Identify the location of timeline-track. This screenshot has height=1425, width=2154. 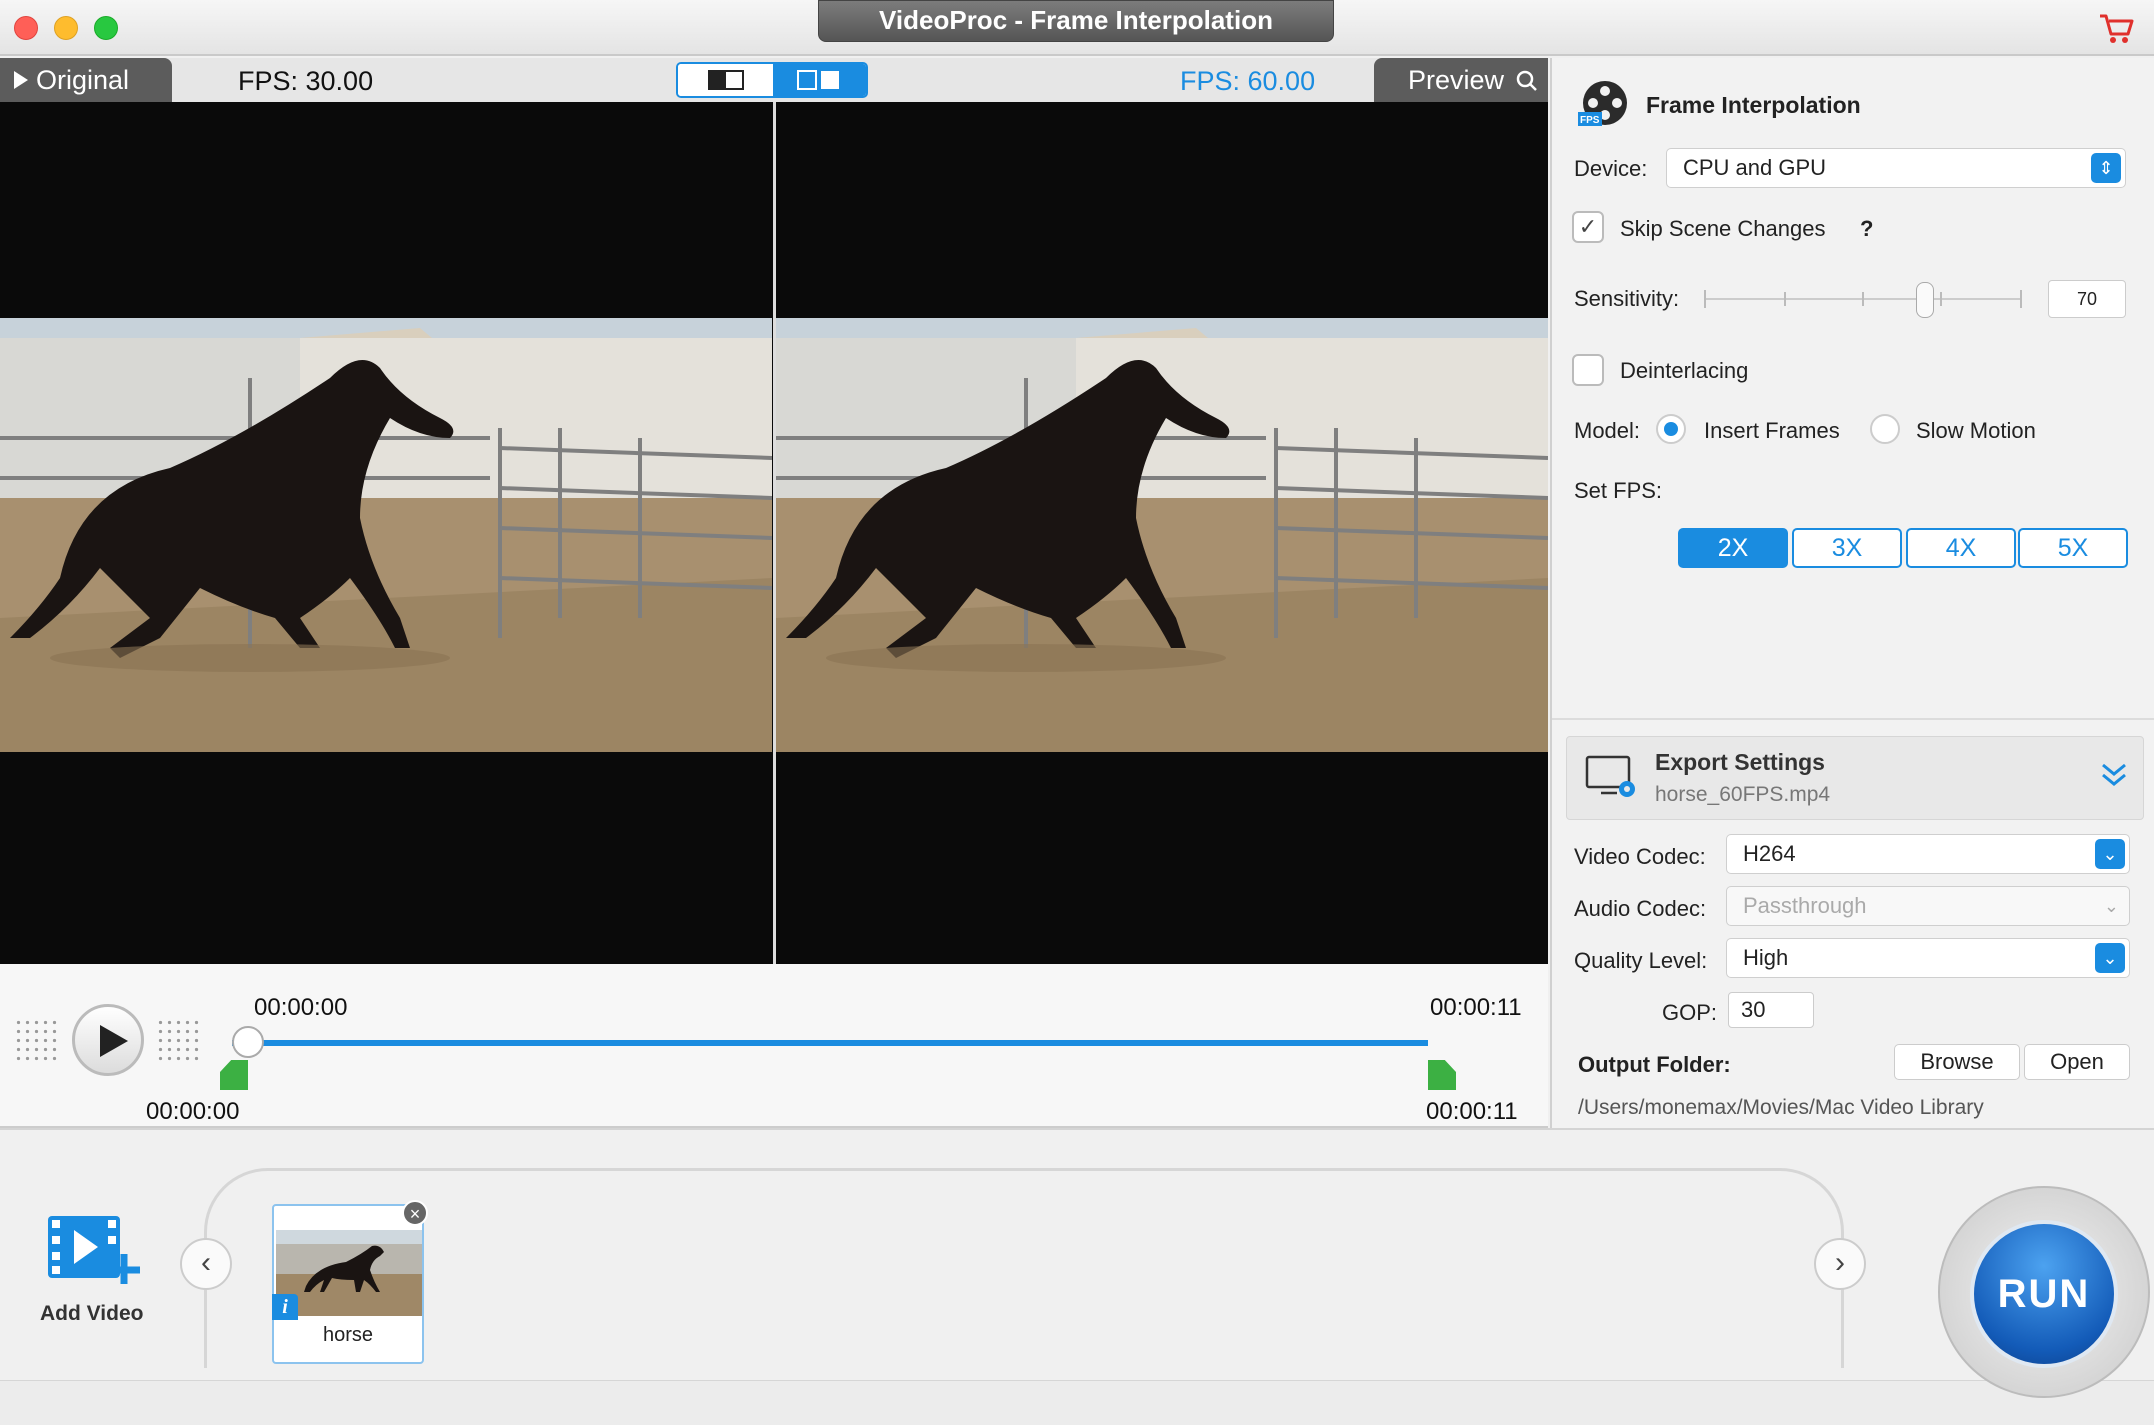
(830, 1043).